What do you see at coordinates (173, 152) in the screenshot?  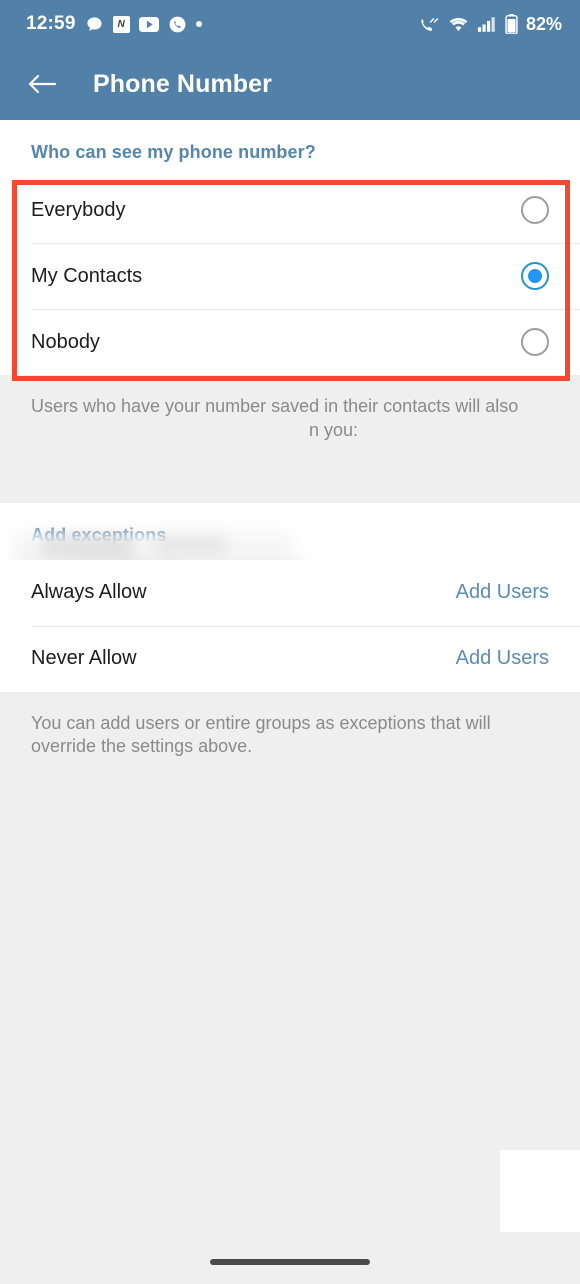 I see `privacy-section-header: Who can see my phone number?` at bounding box center [173, 152].